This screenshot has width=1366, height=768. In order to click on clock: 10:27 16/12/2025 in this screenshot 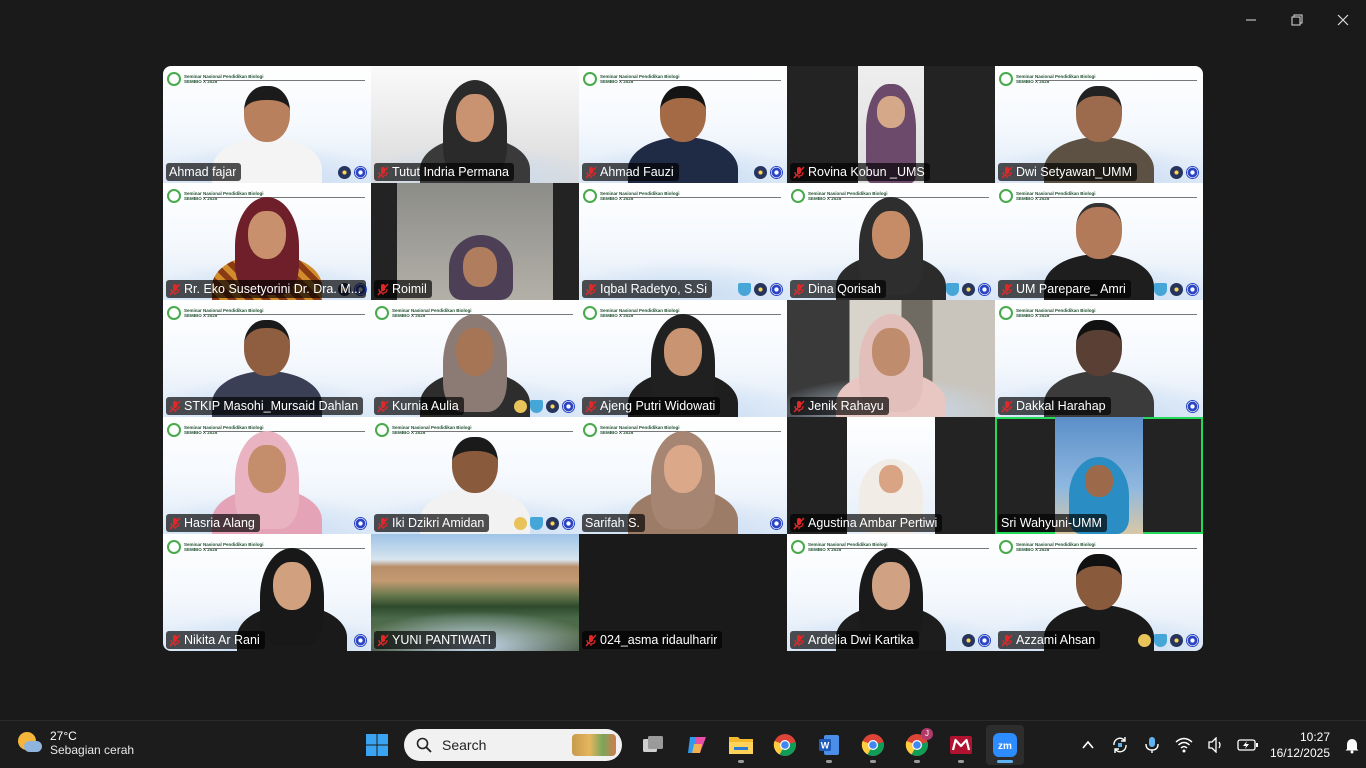, I will do `click(1301, 745)`.